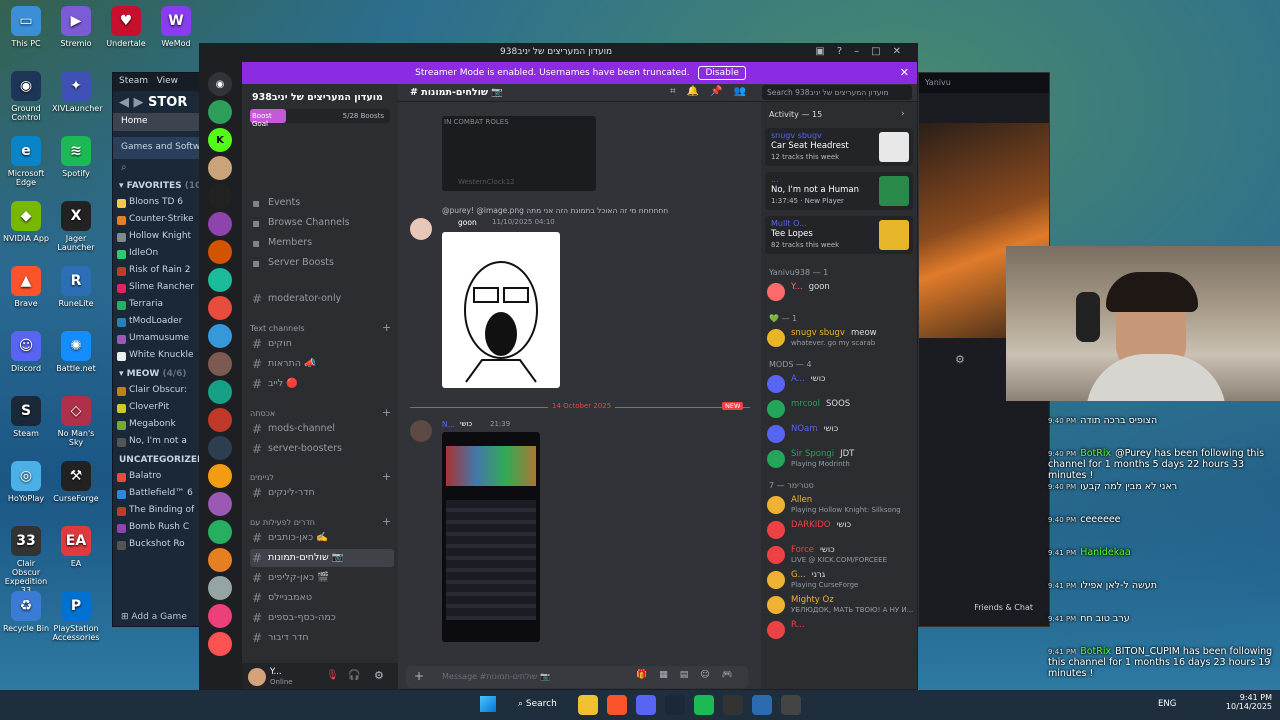 This screenshot has height=720, width=1280. Describe the element at coordinates (519, 153) in the screenshot. I see `embed-image: IN COMBAT ROLES WesternClock12` at that location.